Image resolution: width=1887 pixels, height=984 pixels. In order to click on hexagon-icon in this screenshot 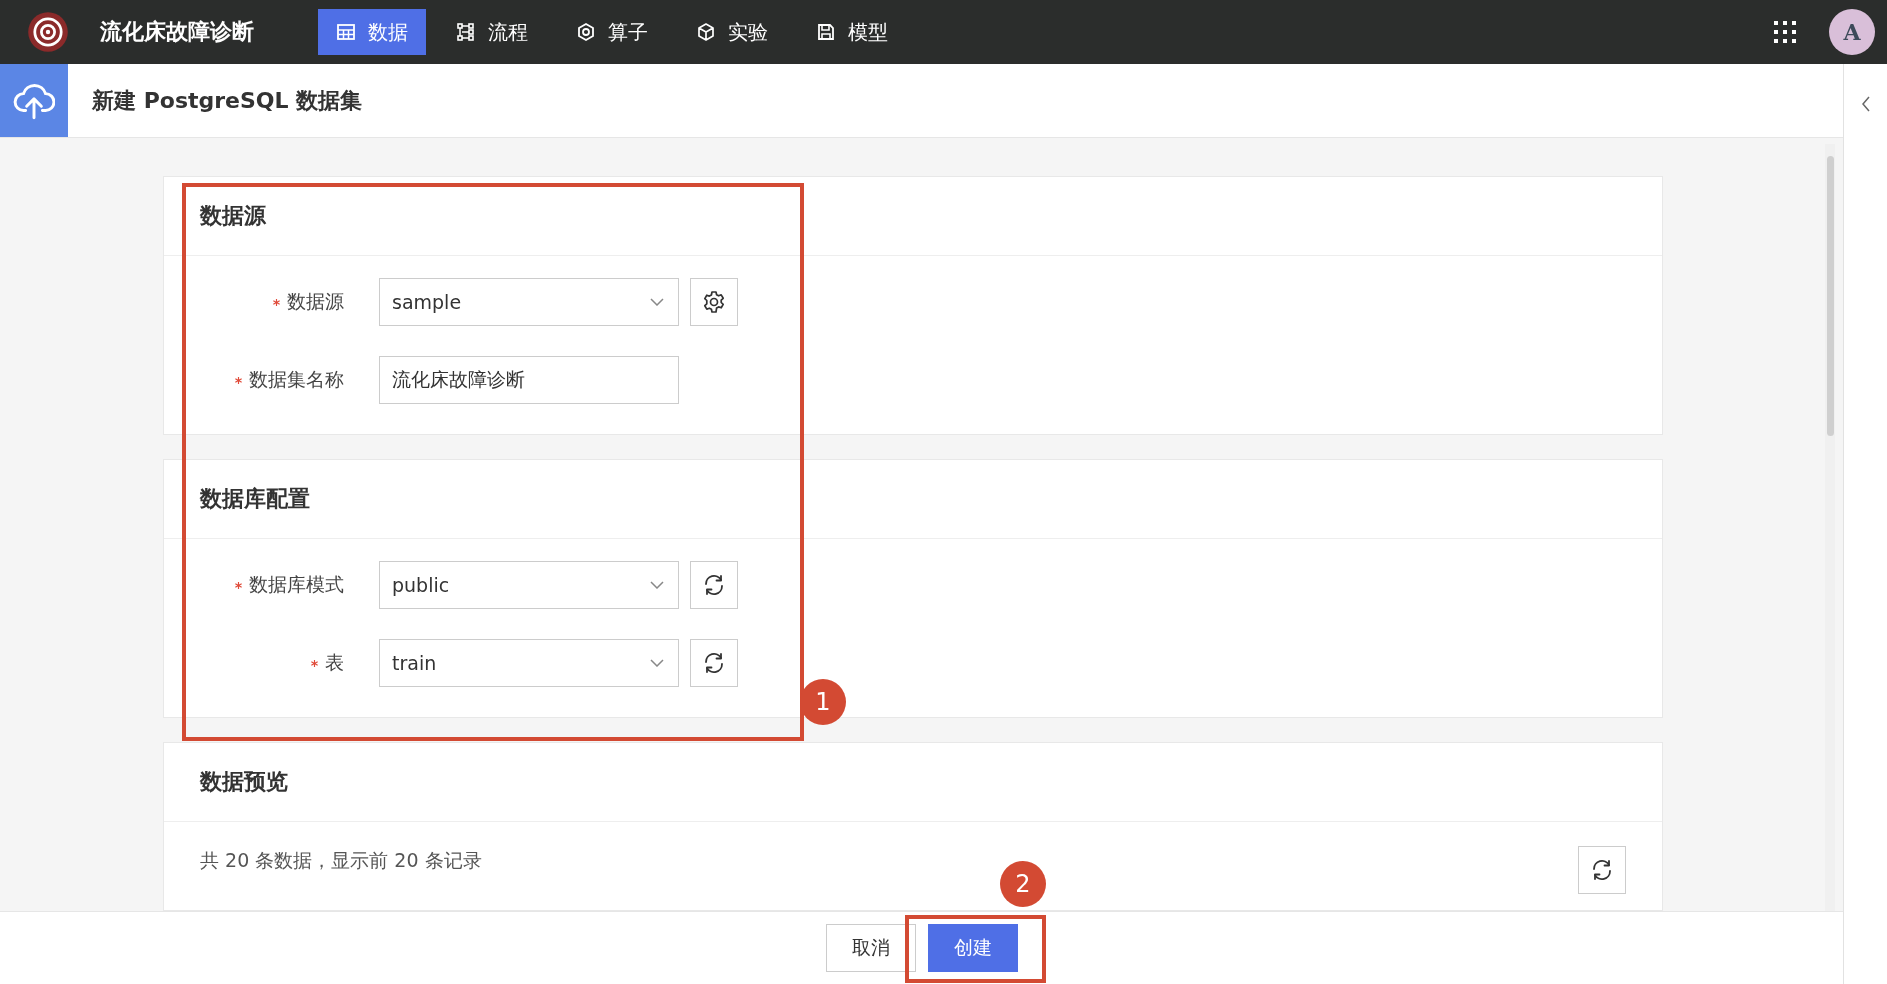, I will do `click(586, 32)`.